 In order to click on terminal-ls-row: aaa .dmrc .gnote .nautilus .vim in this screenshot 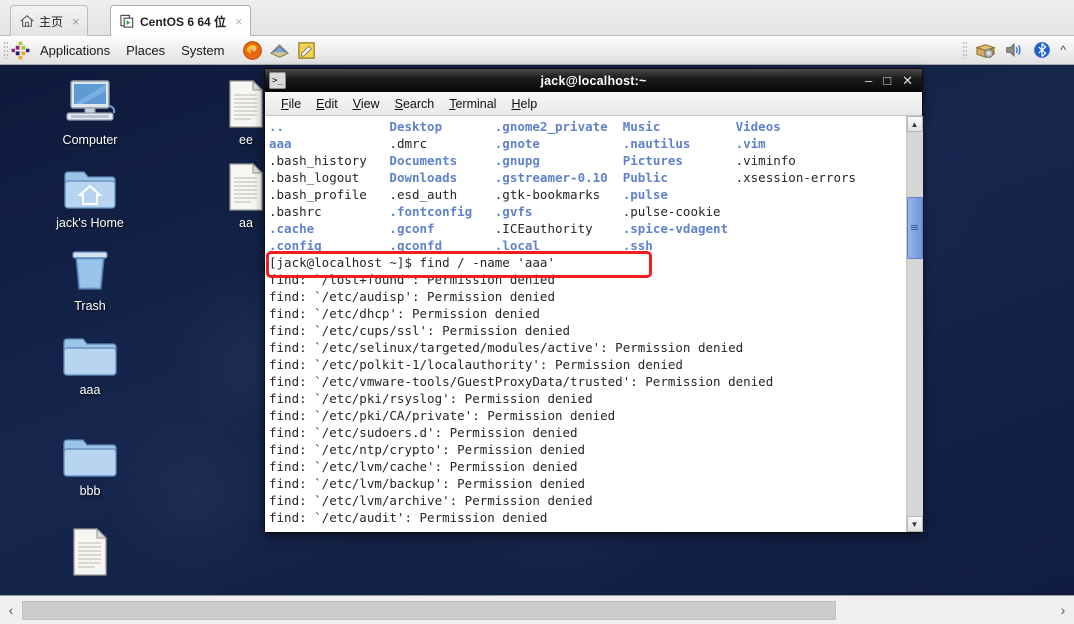, I will do `click(587, 143)`.